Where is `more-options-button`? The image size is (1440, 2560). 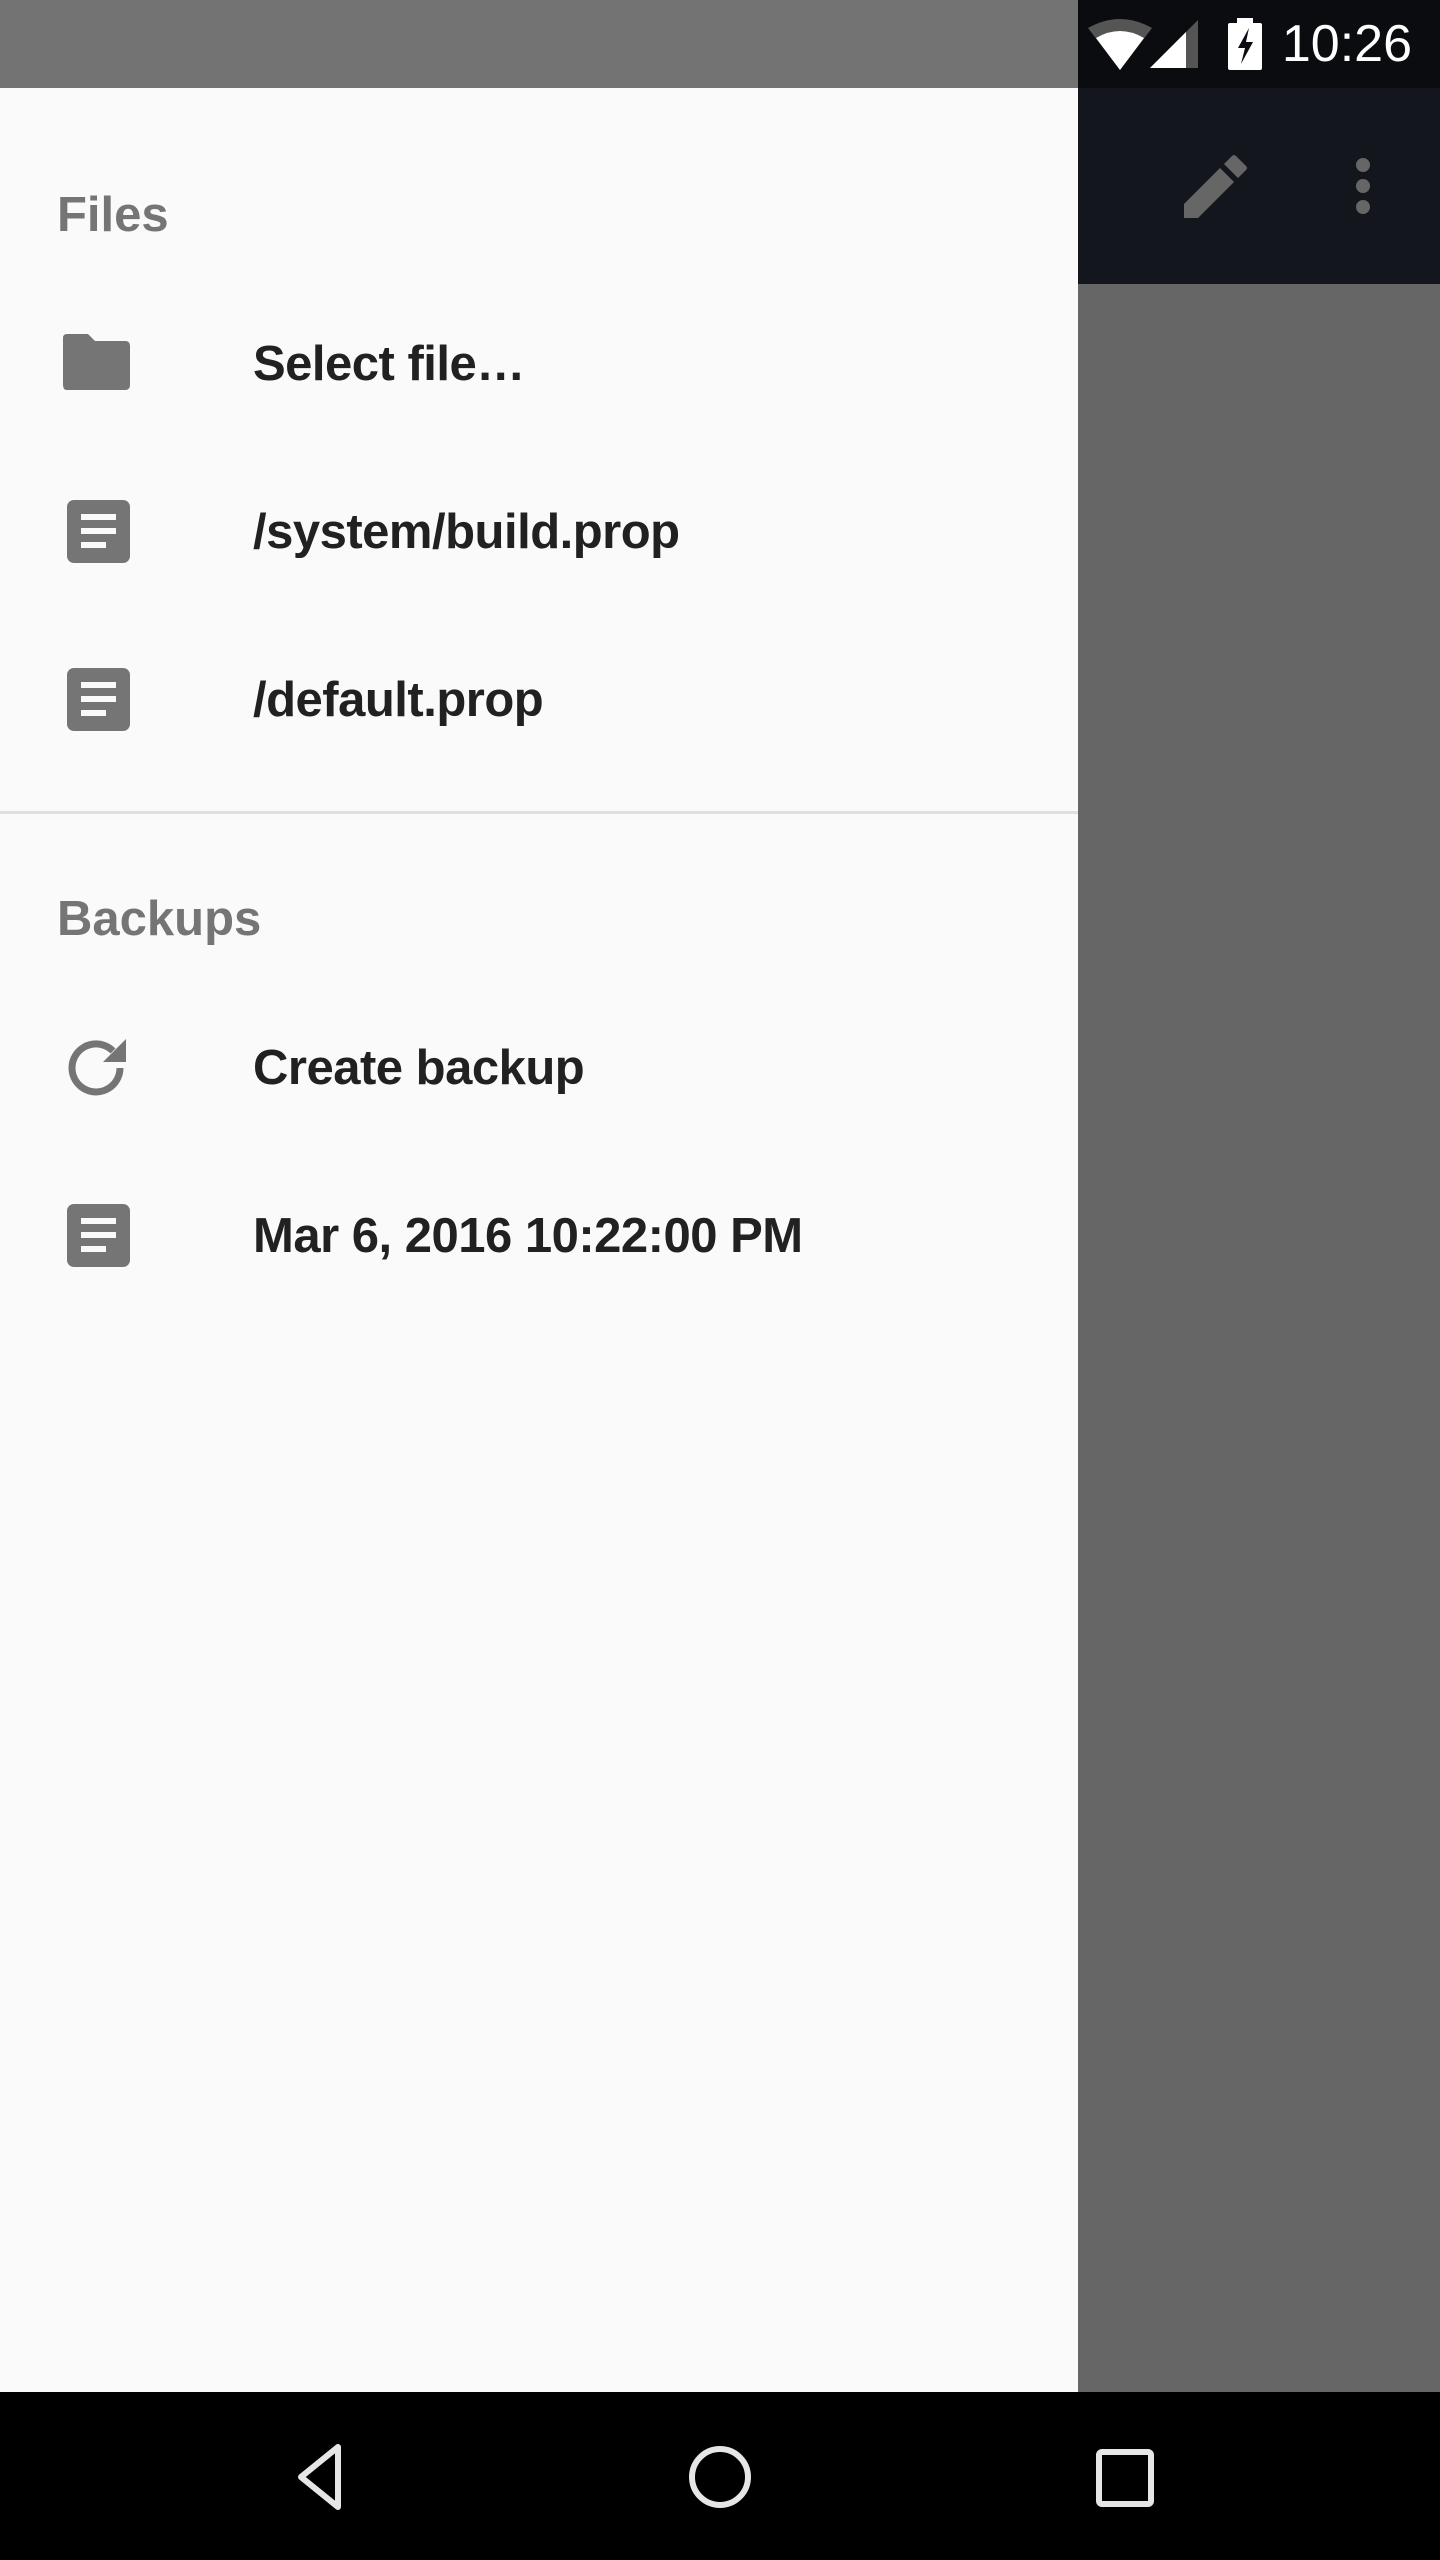 more-options-button is located at coordinates (1363, 186).